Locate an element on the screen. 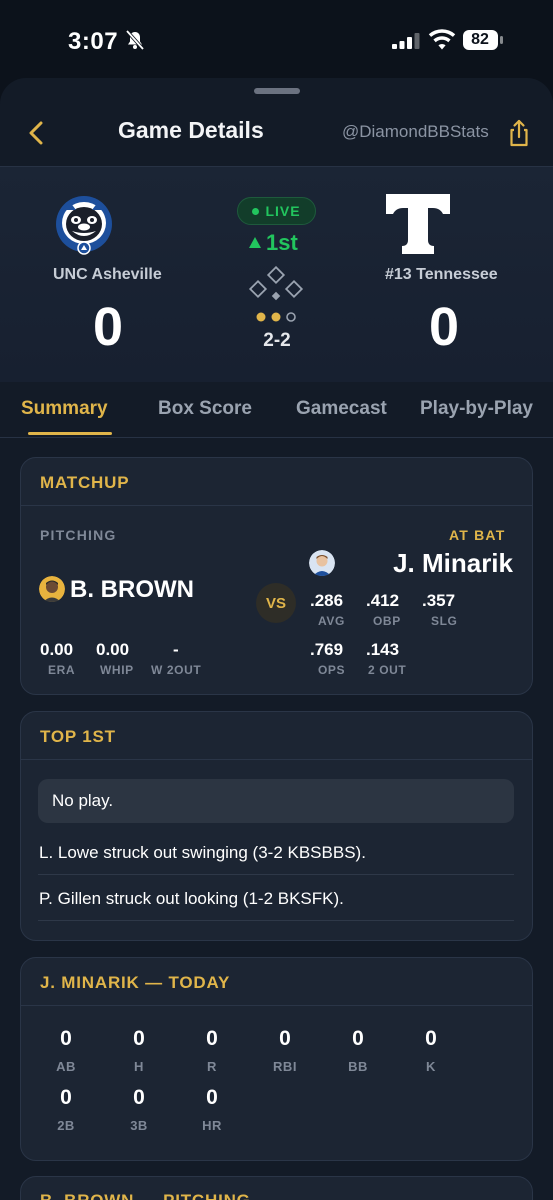 The width and height of the screenshot is (553, 1200). at-bat-label: AT BAT is located at coordinates (477, 535).